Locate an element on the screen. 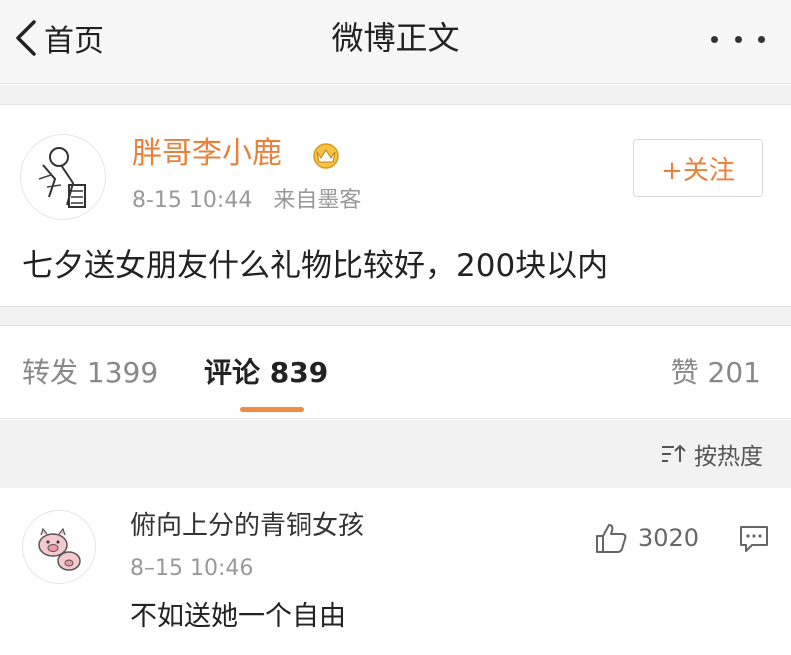  tab-likes: 赞 201 is located at coordinates (716, 373).